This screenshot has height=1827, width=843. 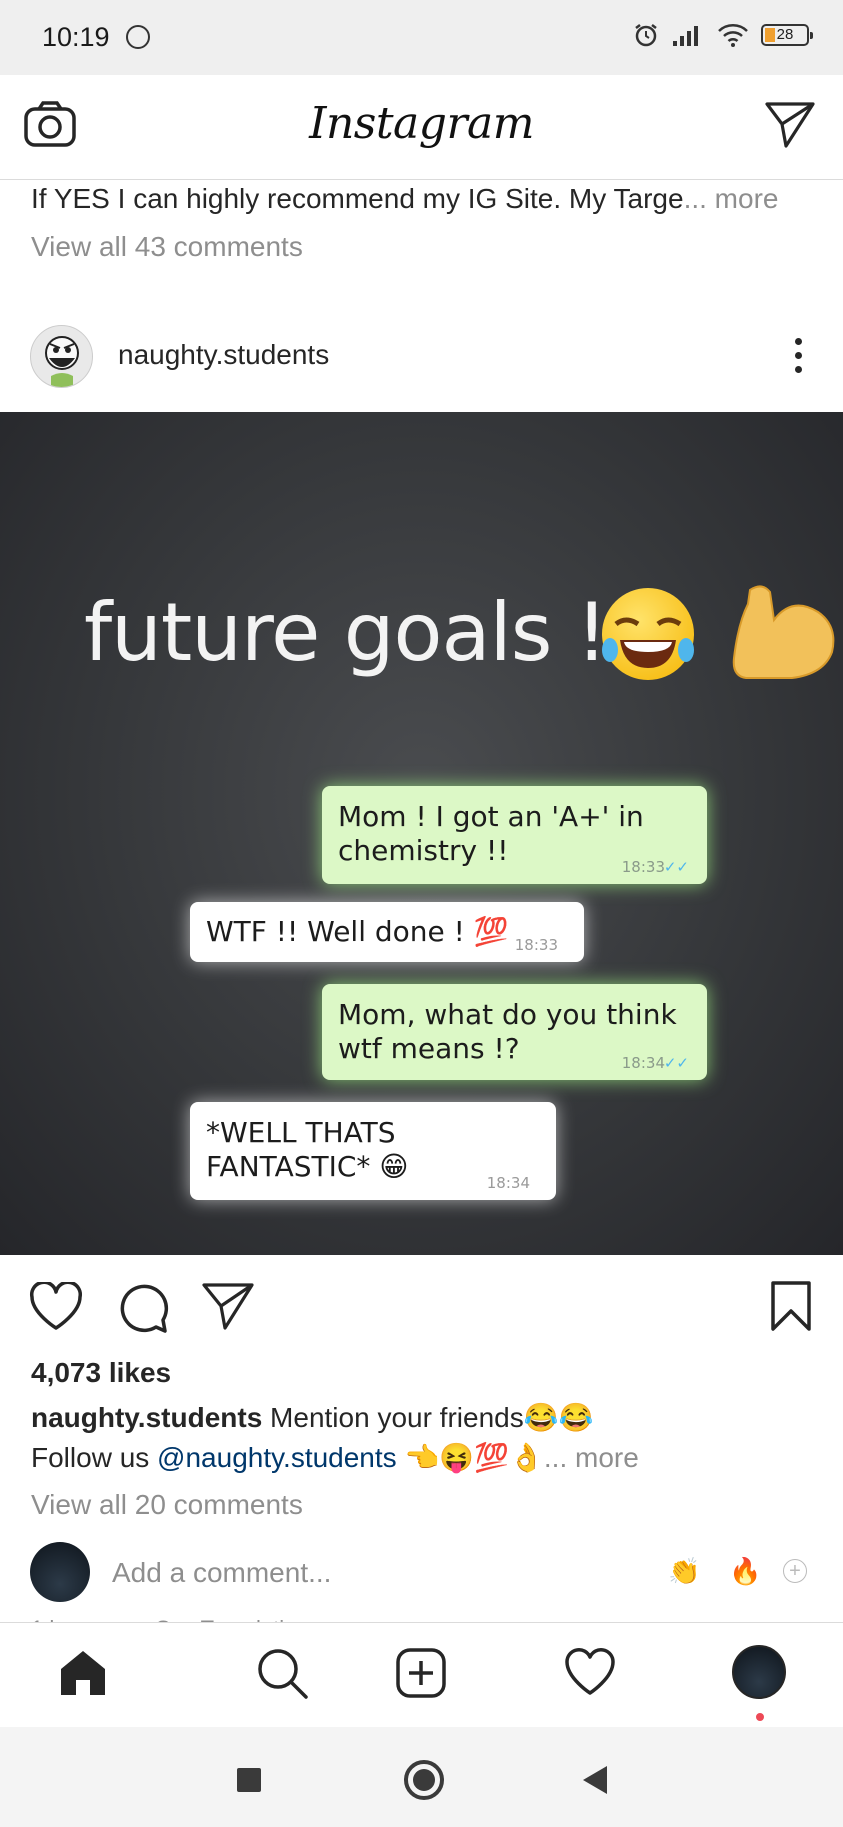 I want to click on chat-bubble-4-text: *WELL THATS FANTASTIC* 😁, so click(x=307, y=1149).